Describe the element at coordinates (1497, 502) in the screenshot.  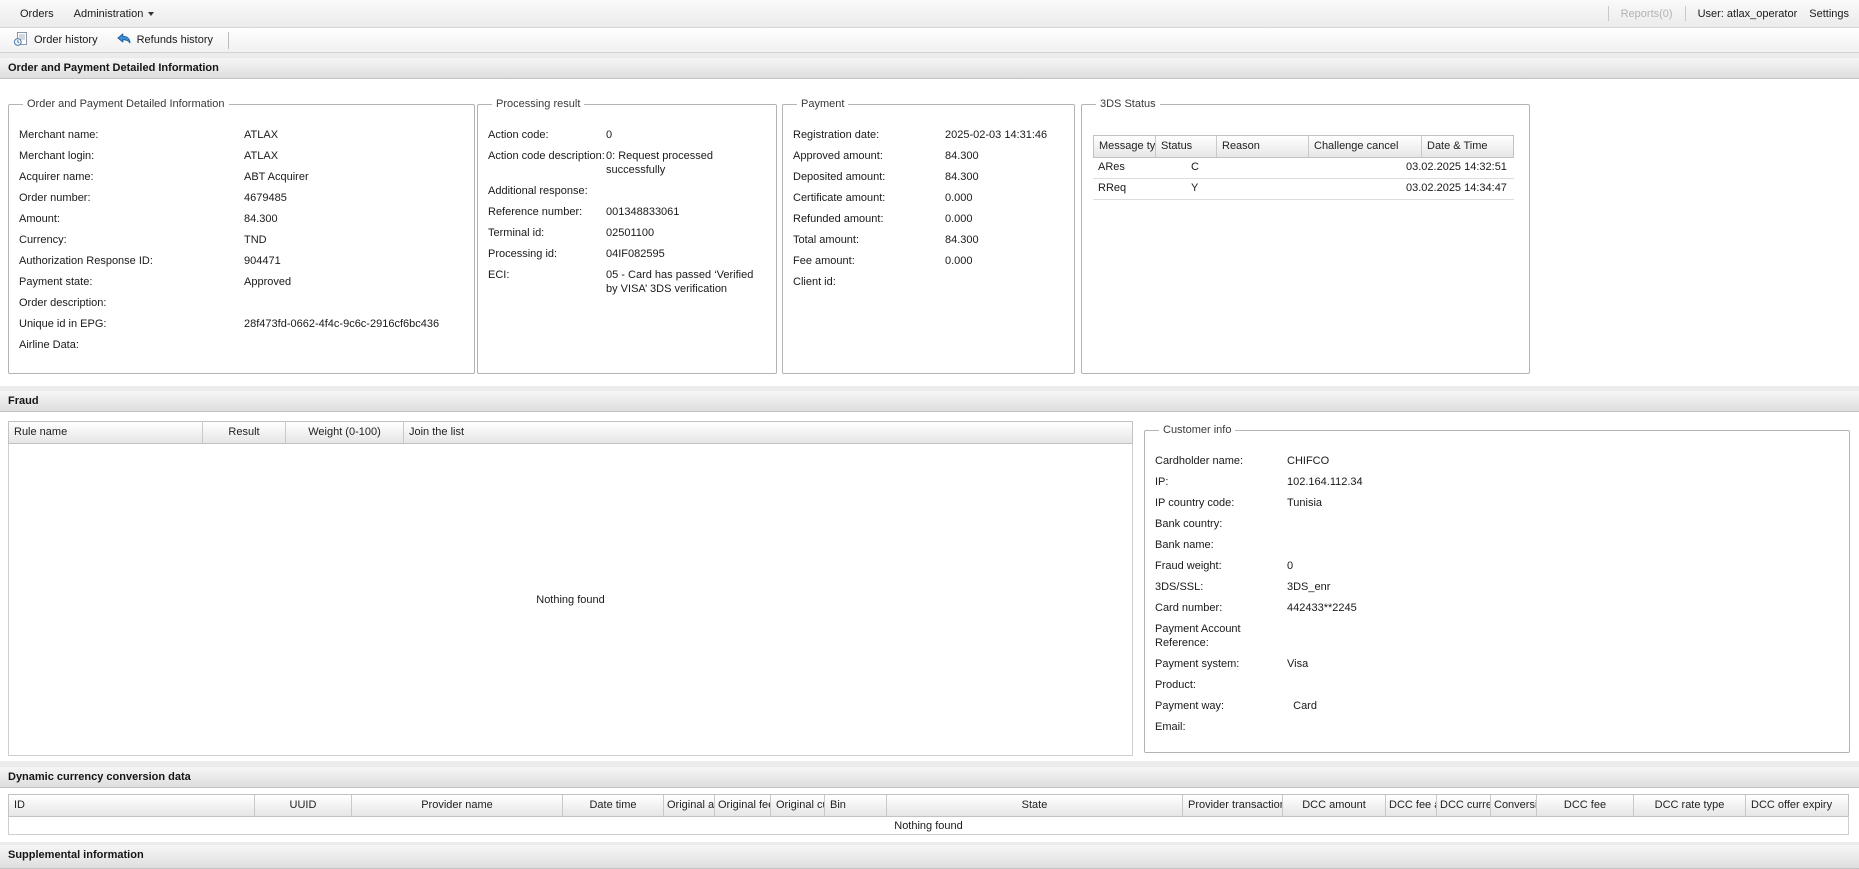
I see `field-row: IP country code: Tunisia` at that location.